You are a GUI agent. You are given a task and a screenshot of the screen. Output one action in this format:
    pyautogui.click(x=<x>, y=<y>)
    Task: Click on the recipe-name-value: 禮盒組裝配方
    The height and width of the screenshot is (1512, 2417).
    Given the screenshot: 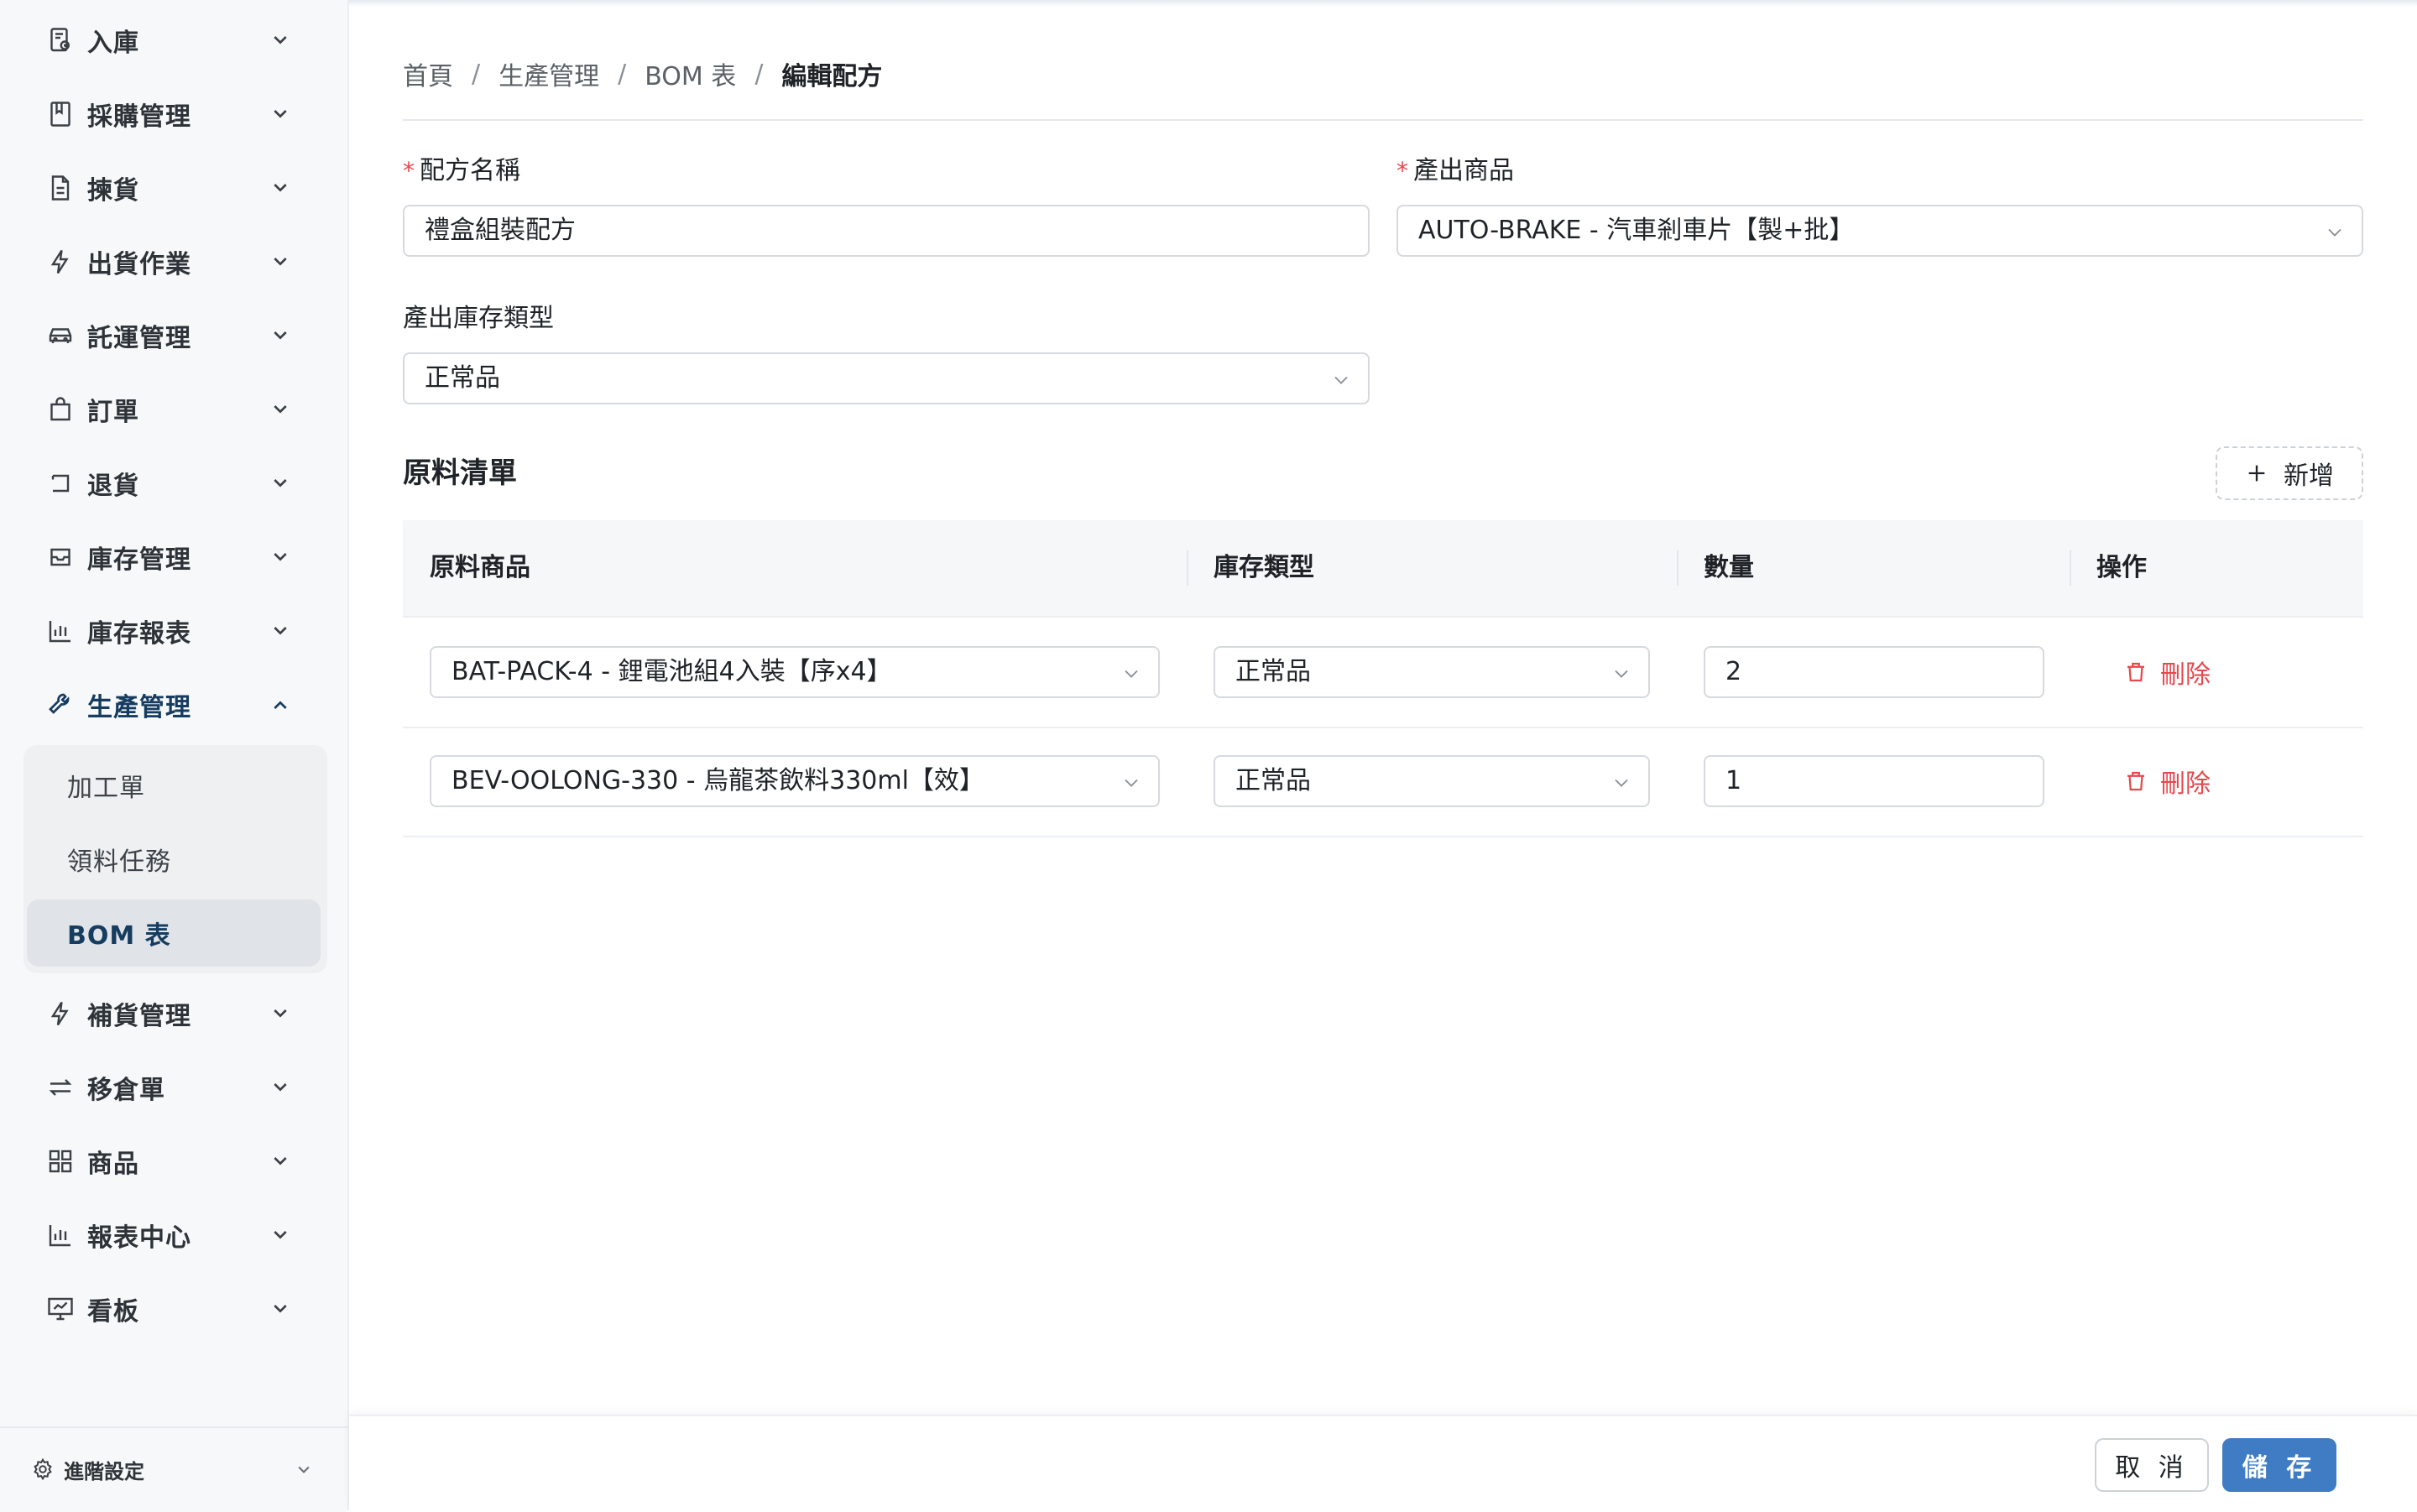 What is the action you would take?
    pyautogui.click(x=500, y=231)
    